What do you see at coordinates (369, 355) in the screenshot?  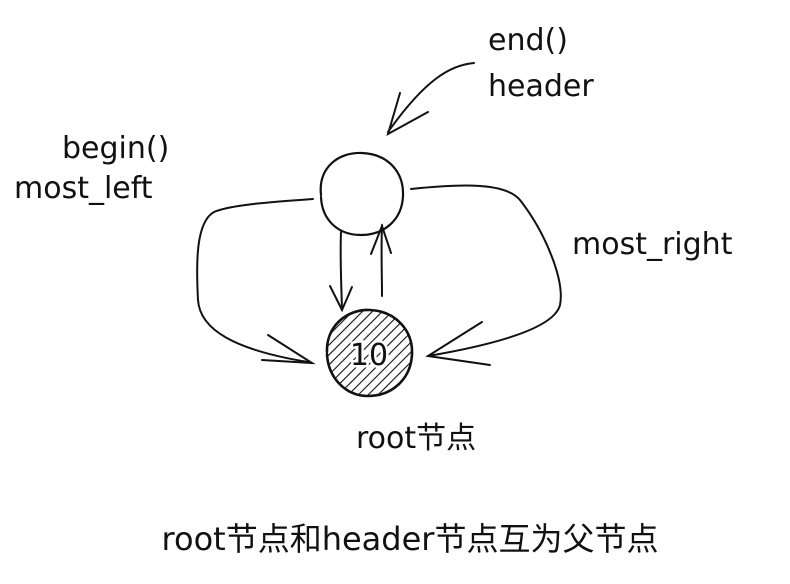 I see `root-node-value: 10` at bounding box center [369, 355].